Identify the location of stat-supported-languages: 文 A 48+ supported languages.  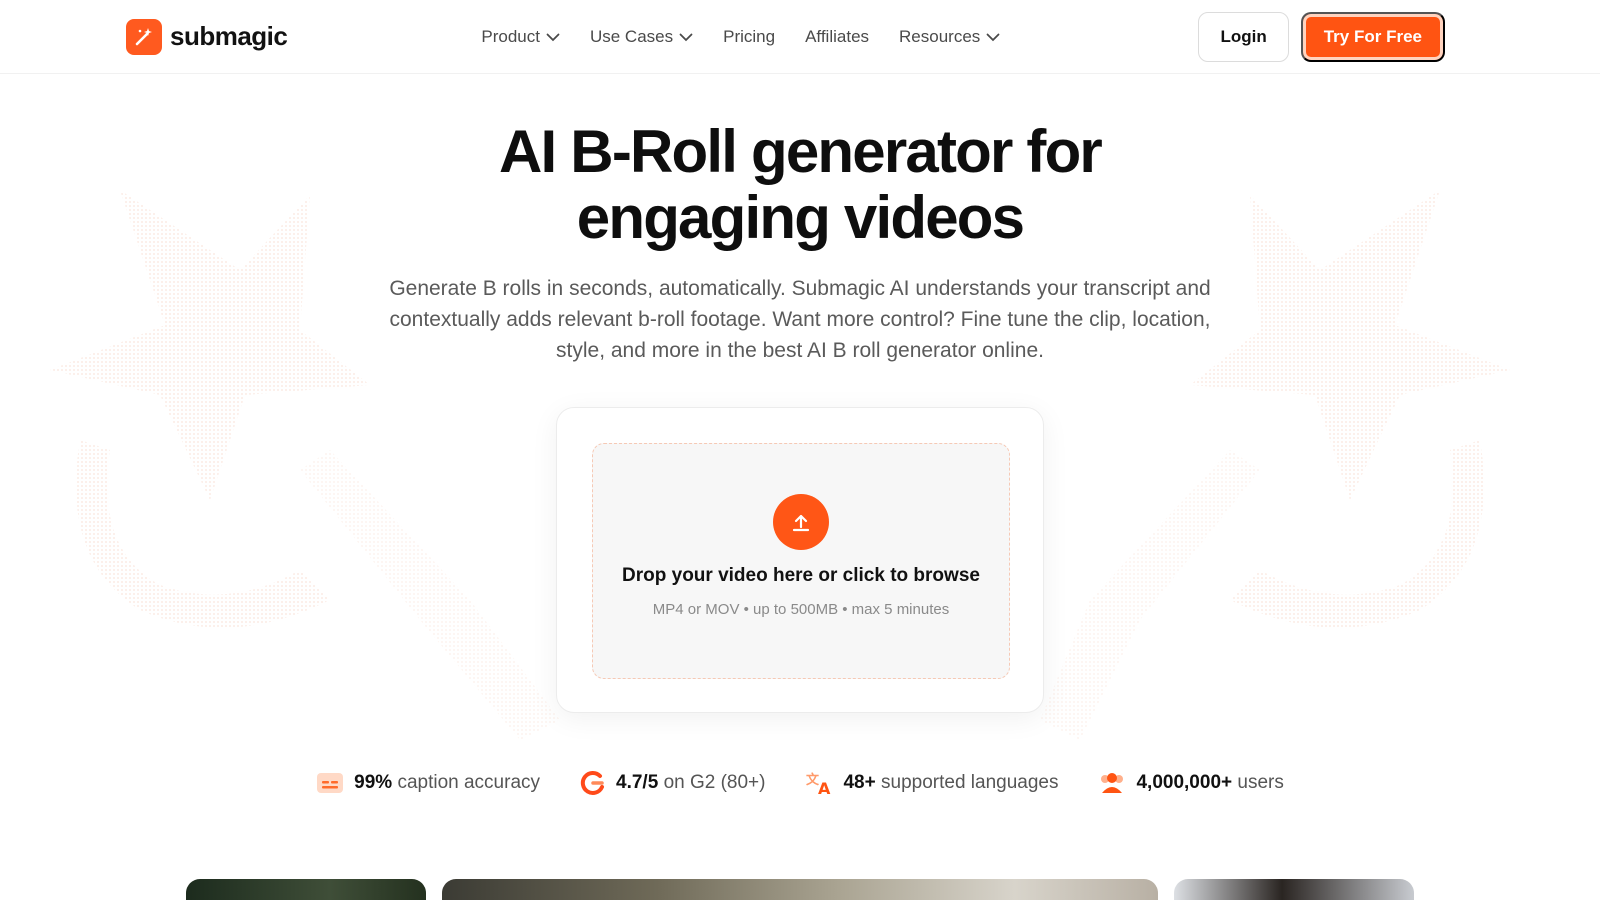
(932, 784).